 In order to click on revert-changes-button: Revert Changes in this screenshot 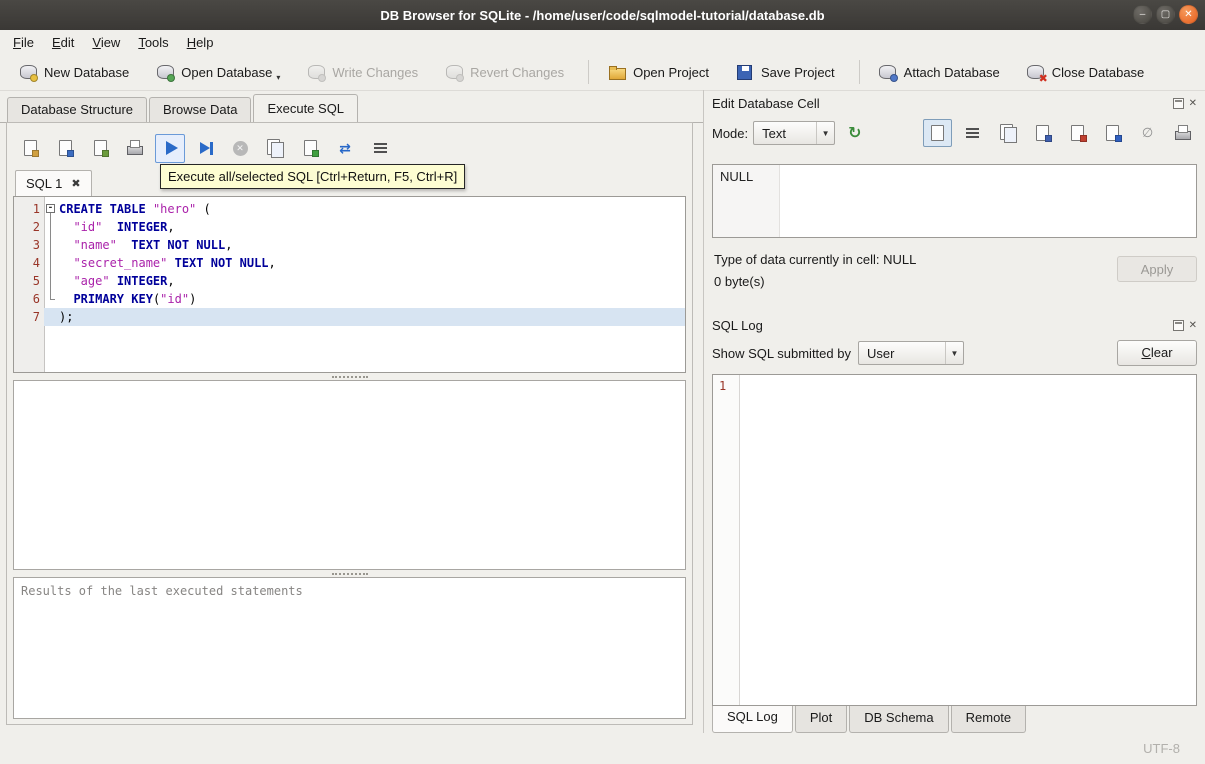, I will do `click(504, 72)`.